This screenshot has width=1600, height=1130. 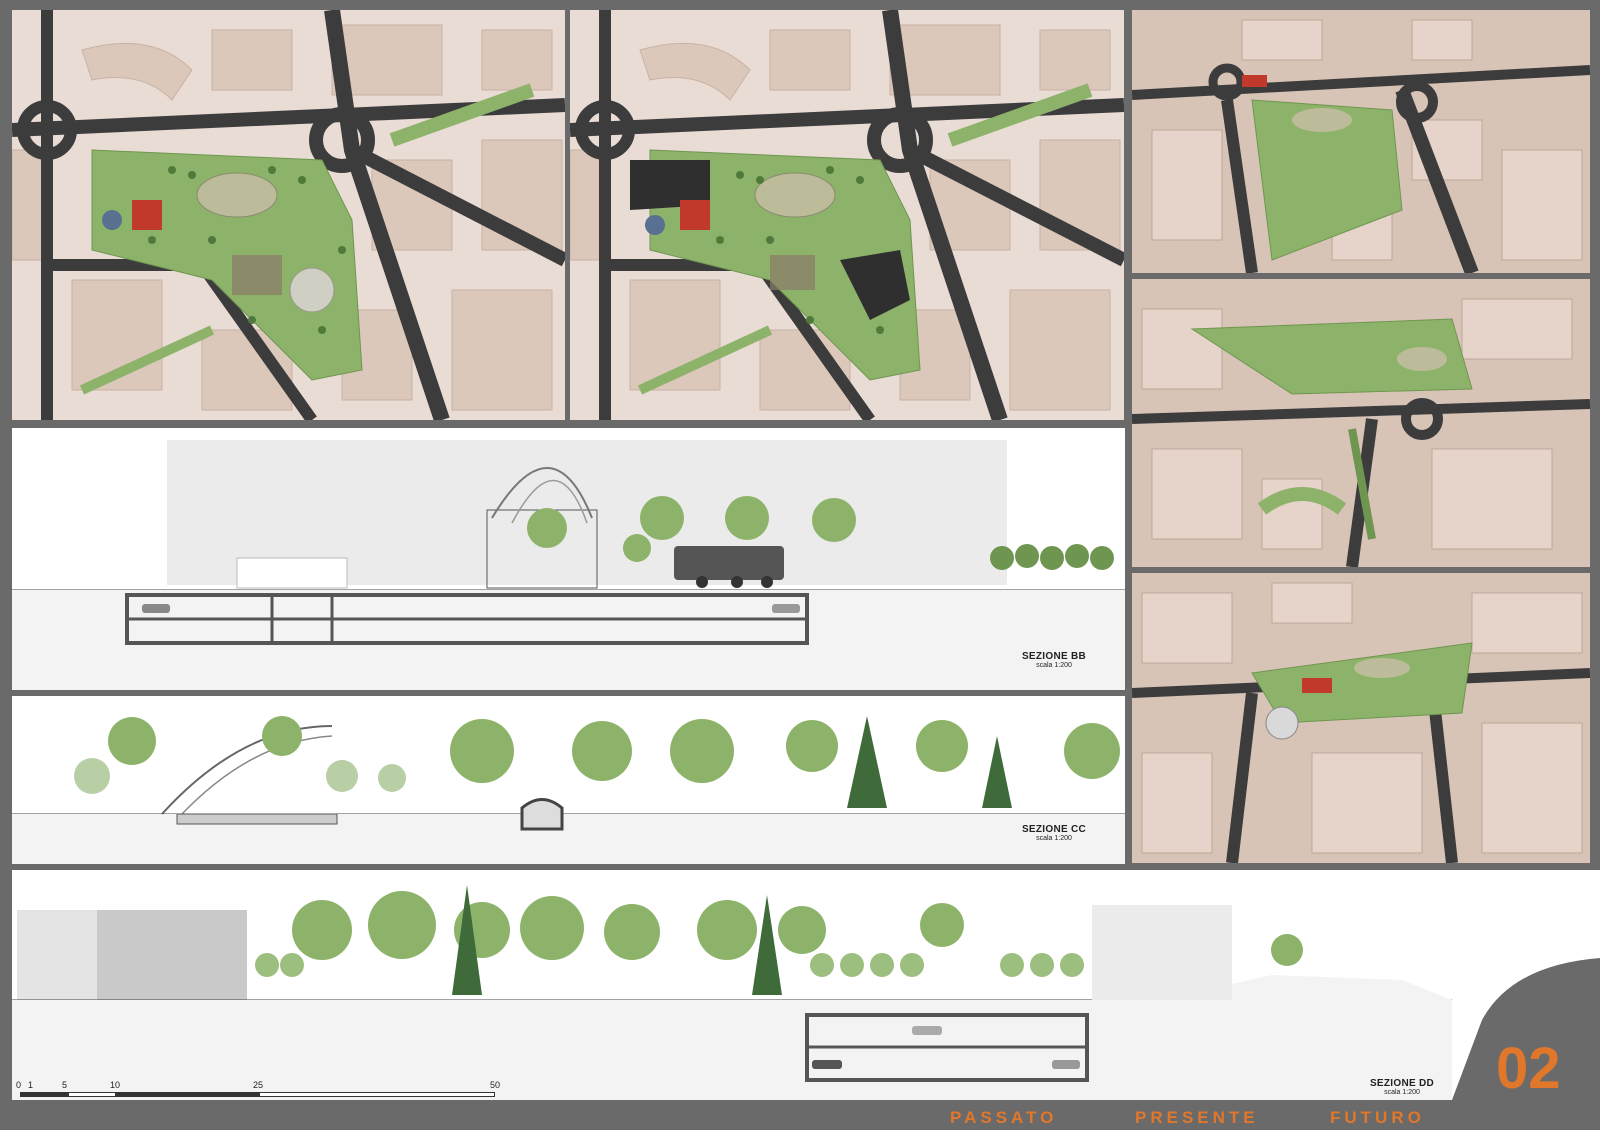 What do you see at coordinates (1402, 1083) in the screenshot?
I see `section-dd-title: SEZIONE DD` at bounding box center [1402, 1083].